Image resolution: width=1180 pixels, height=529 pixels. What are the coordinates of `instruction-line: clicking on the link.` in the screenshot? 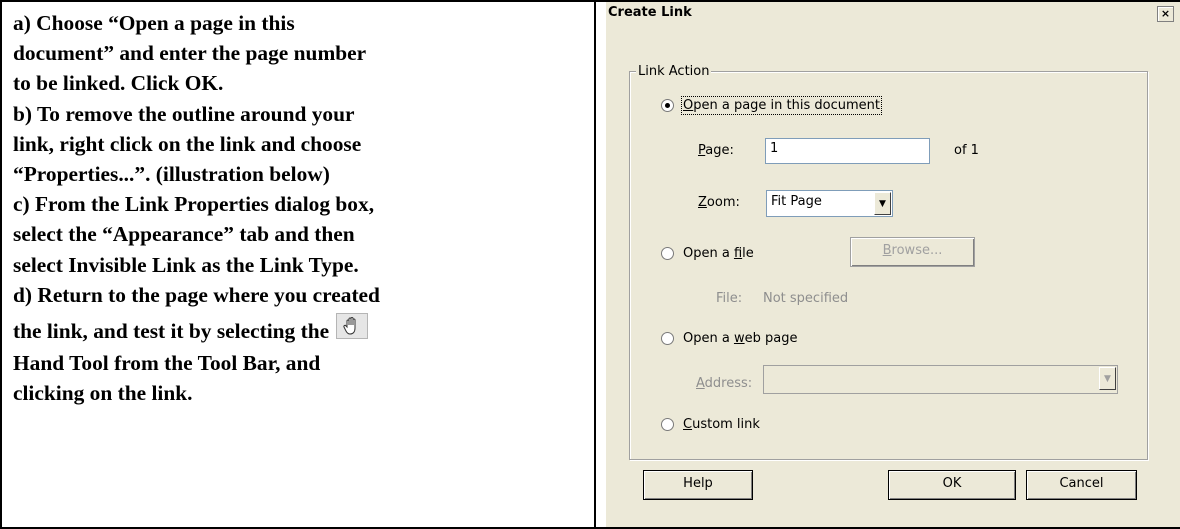 It's located at (103, 393).